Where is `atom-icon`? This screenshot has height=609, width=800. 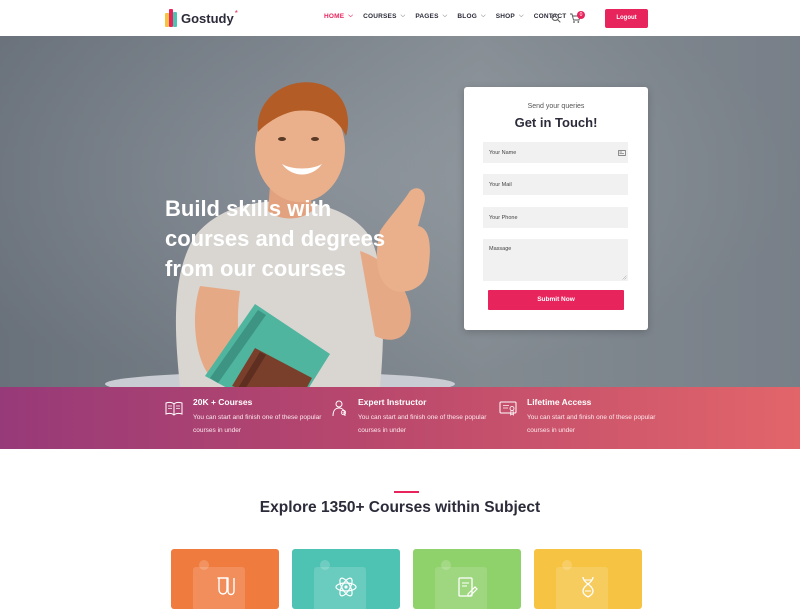 atom-icon is located at coordinates (346, 587).